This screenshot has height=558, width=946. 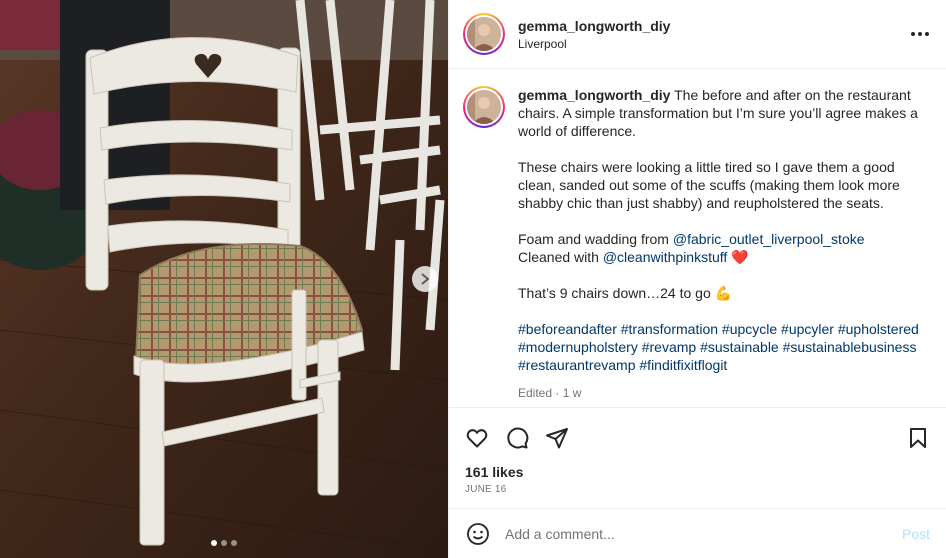 What do you see at coordinates (713, 44) in the screenshot?
I see `header-location: Liverpool` at bounding box center [713, 44].